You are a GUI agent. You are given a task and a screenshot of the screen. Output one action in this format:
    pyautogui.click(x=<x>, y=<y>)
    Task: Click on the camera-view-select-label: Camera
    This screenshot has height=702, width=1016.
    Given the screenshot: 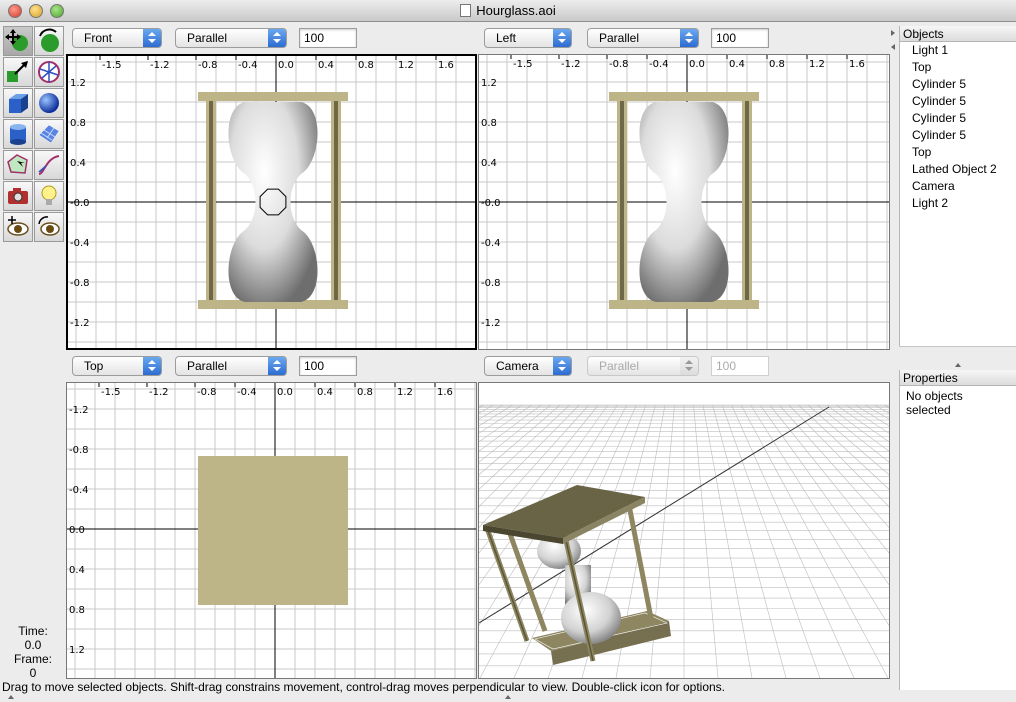 What is the action you would take?
    pyautogui.click(x=517, y=366)
    